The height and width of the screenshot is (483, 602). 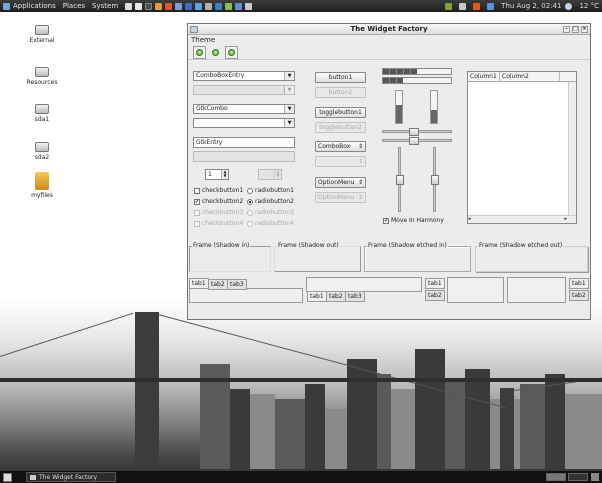 What do you see at coordinates (67, 334) in the screenshot?
I see `bridge-cable` at bounding box center [67, 334].